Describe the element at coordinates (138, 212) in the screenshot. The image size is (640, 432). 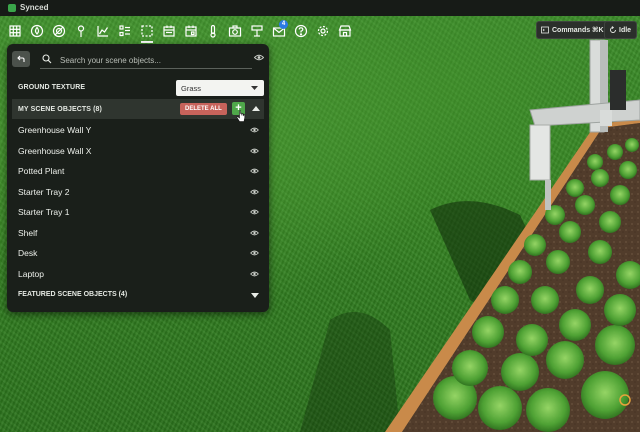
I see `list-item: Starter Tray 1` at that location.